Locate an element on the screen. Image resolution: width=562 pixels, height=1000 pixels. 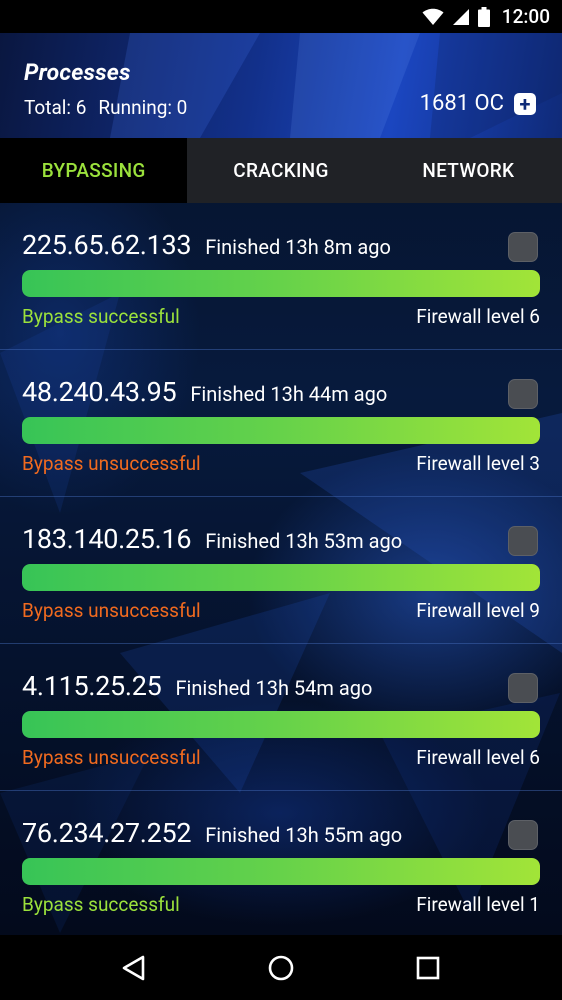
clock: 12:00 is located at coordinates (525, 16).